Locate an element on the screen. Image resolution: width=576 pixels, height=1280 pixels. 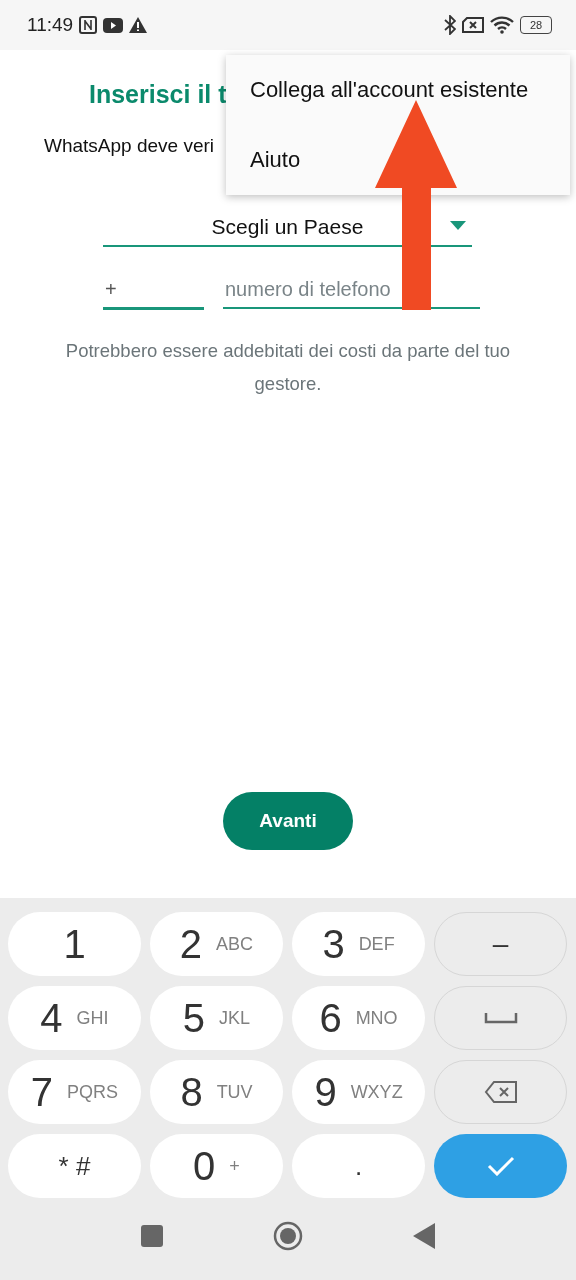
key-digit: 4 is located at coordinates (51, 1018).